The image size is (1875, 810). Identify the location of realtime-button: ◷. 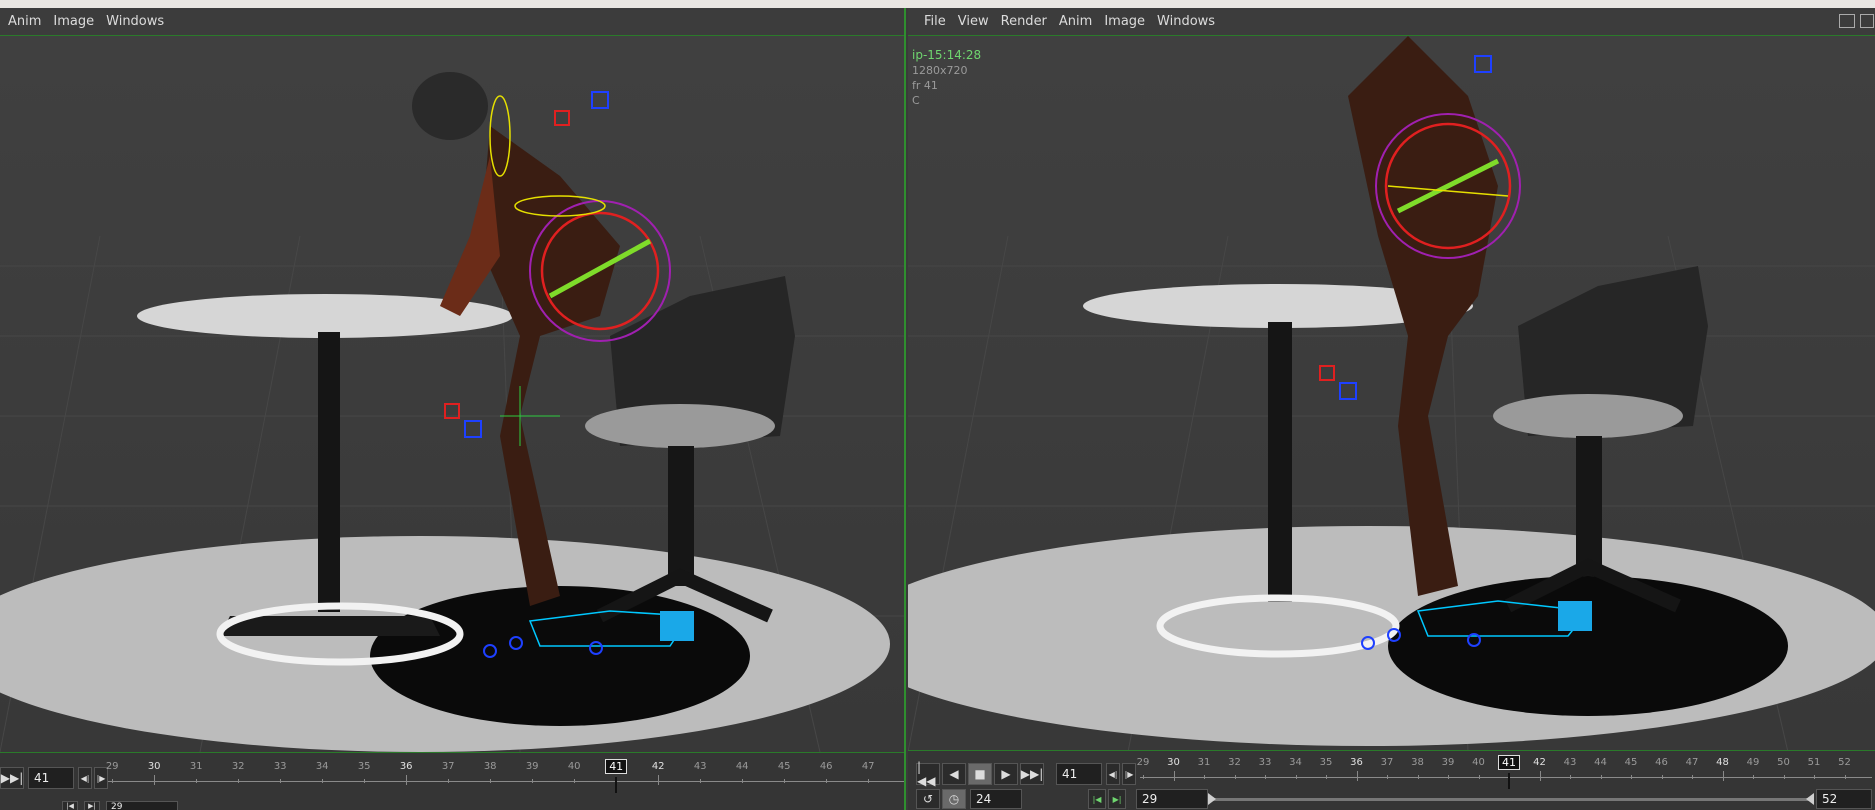
(954, 799).